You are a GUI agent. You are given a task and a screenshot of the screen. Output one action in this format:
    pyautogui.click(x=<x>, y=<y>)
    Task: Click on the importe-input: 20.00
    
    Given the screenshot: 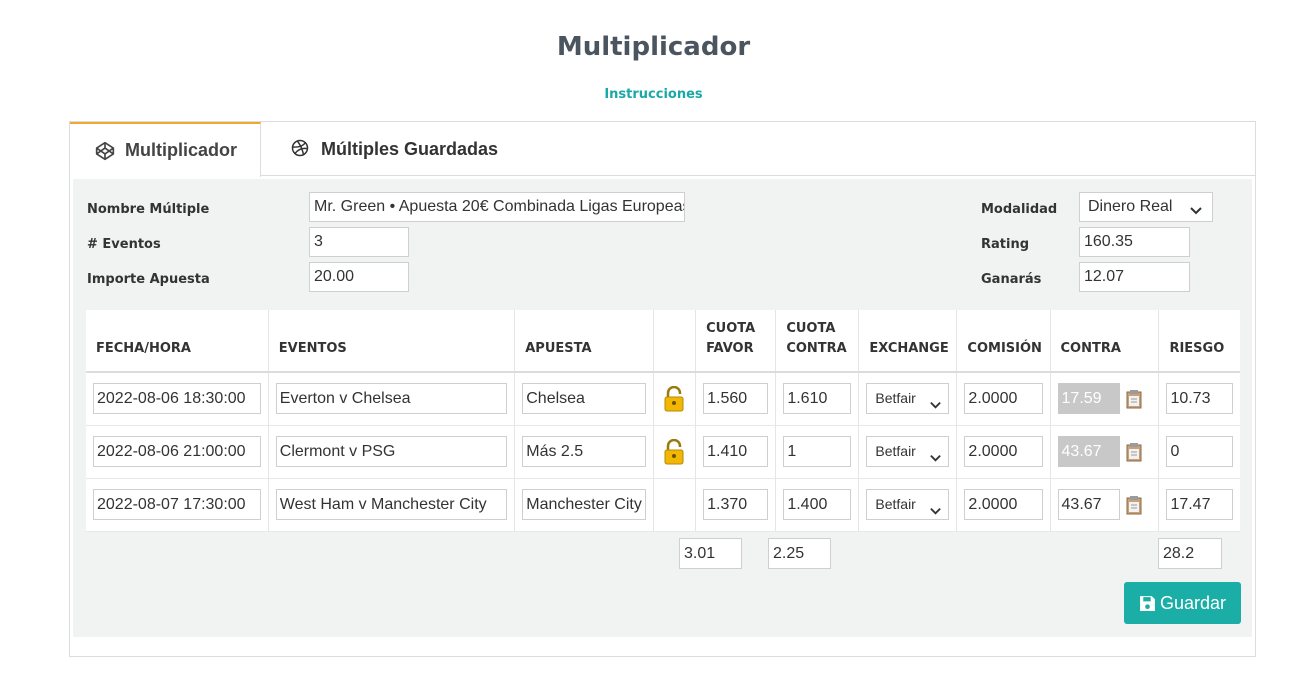 What is the action you would take?
    pyautogui.click(x=359, y=277)
    